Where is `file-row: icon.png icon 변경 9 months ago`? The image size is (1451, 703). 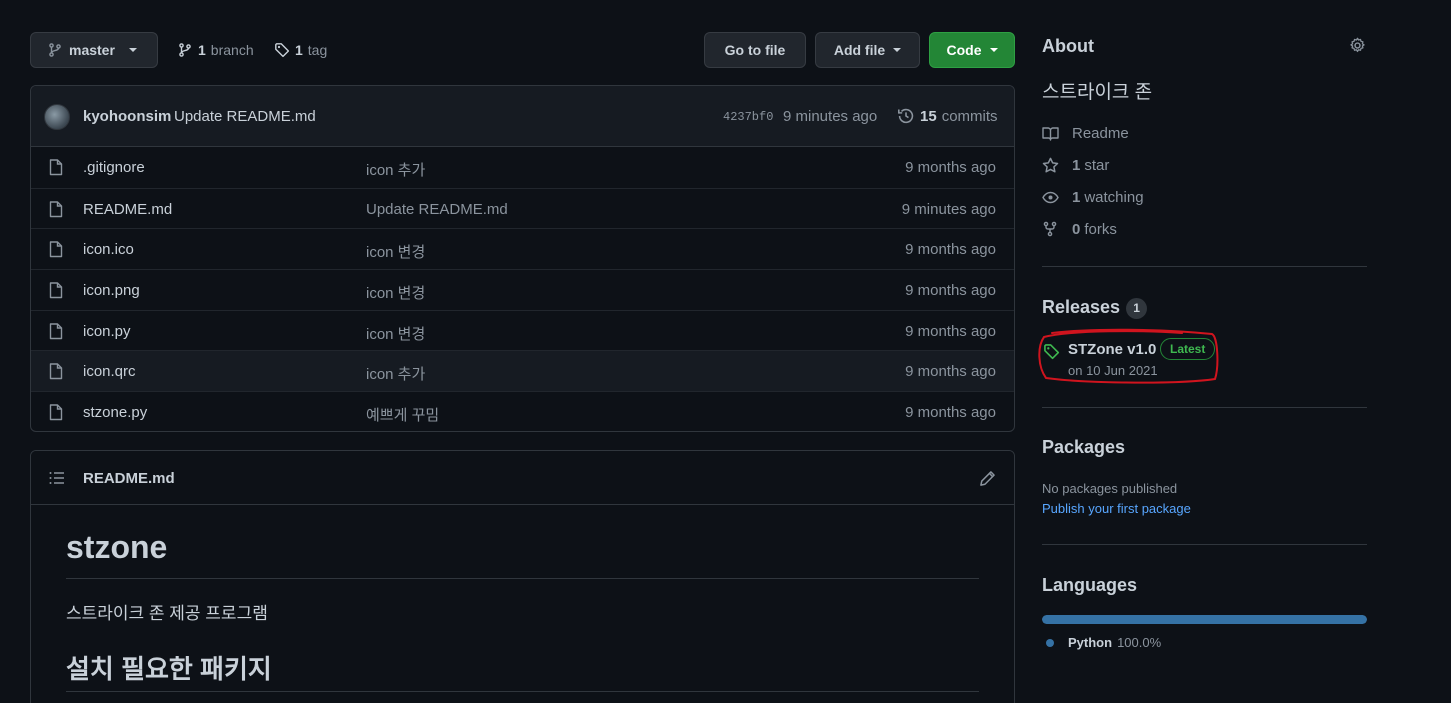
file-row: icon.png icon 변경 9 months ago is located at coordinates (522, 289).